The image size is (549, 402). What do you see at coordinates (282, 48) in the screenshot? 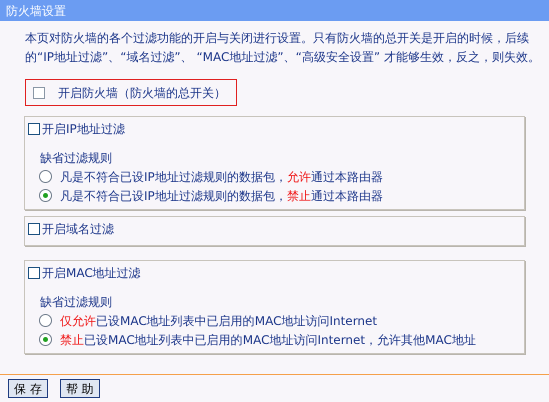
I see `intro-text: 本页对防火墙的各个过滤功能的开启与关闭进行设置。只有防火墙的总开关是开启的时候，后续的“IP地址过滤”、“域名过滤”、 “MAC地址过滤”、“高级安全设置” 才能够生效，反之，则失效。` at bounding box center [282, 48].